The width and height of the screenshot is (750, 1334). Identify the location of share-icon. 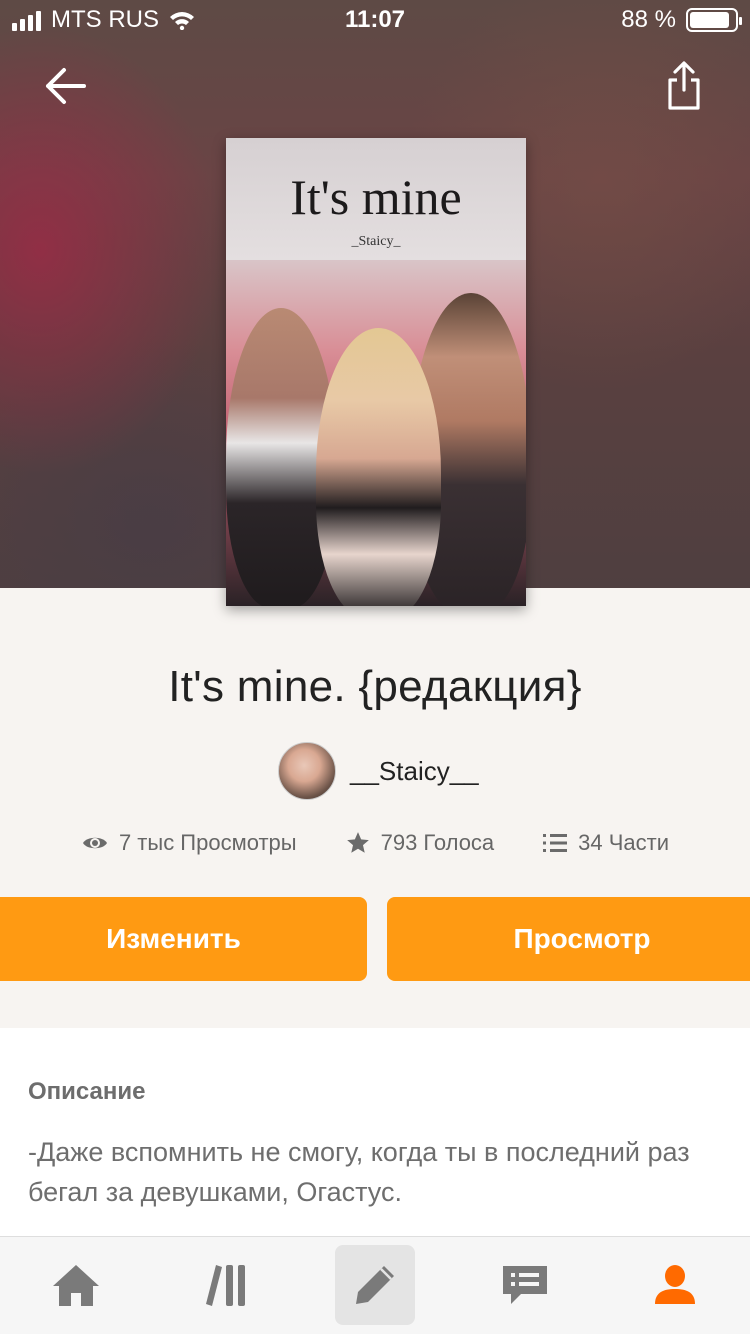
(684, 85).